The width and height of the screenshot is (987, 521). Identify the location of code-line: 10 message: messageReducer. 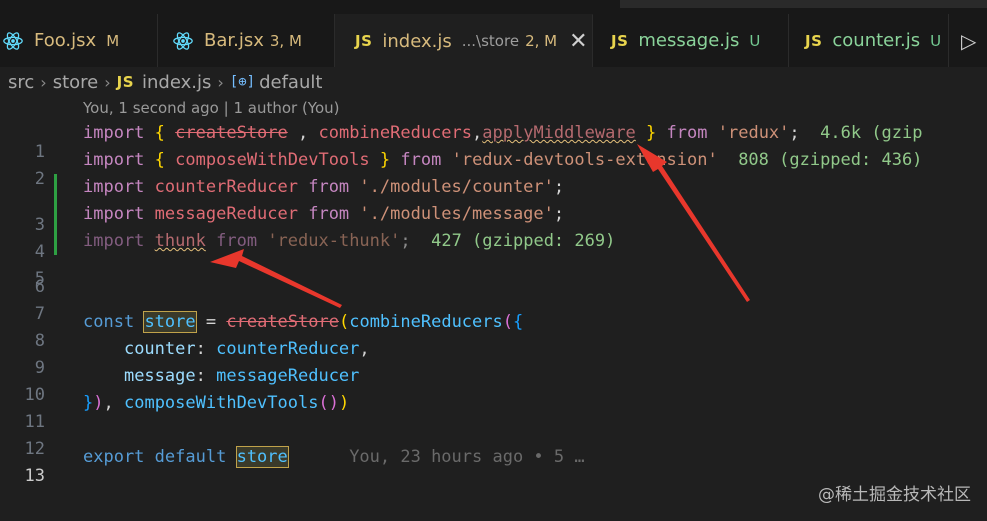
(493, 384).